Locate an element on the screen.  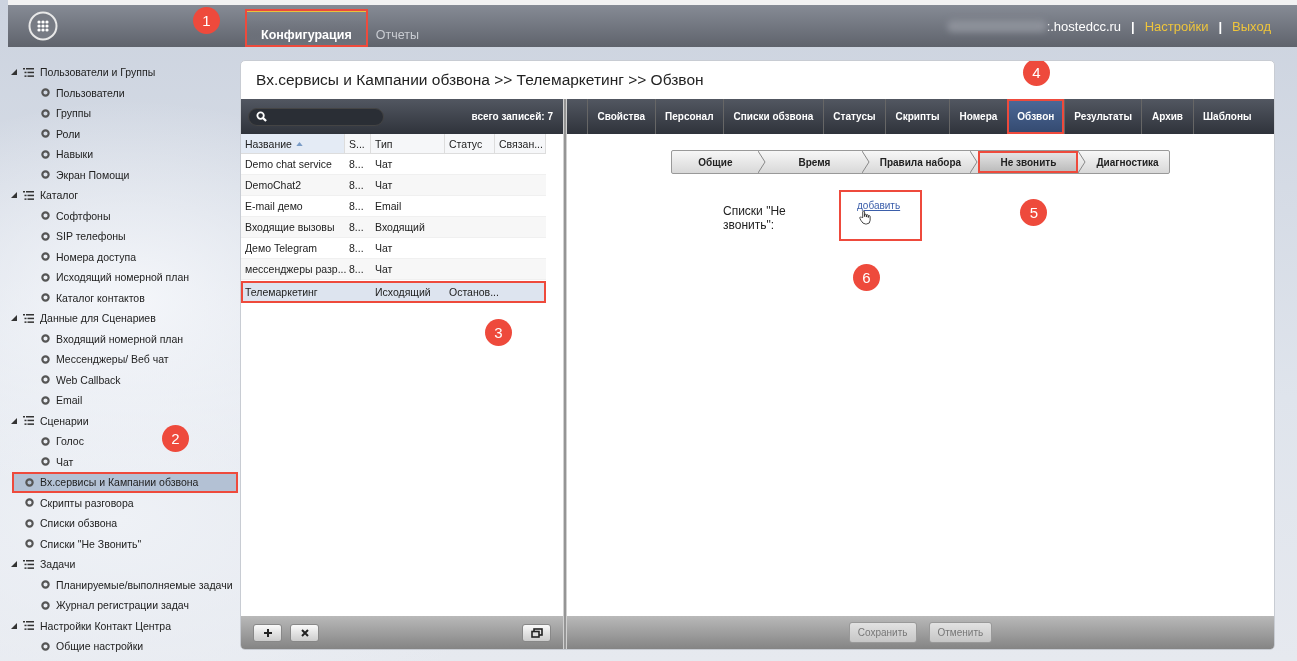
add-button is located at coordinates (267, 632).